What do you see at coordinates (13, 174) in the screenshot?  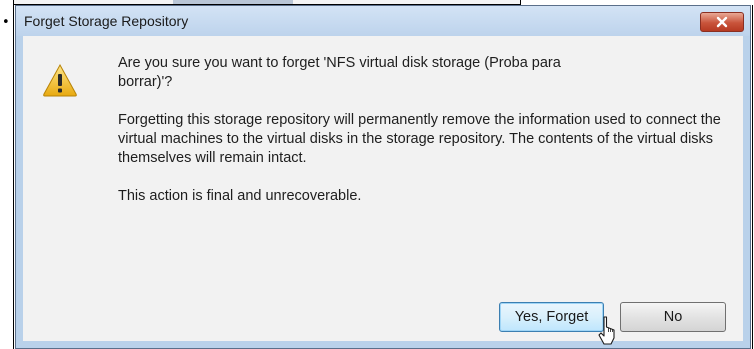 I see `table-border-left` at bounding box center [13, 174].